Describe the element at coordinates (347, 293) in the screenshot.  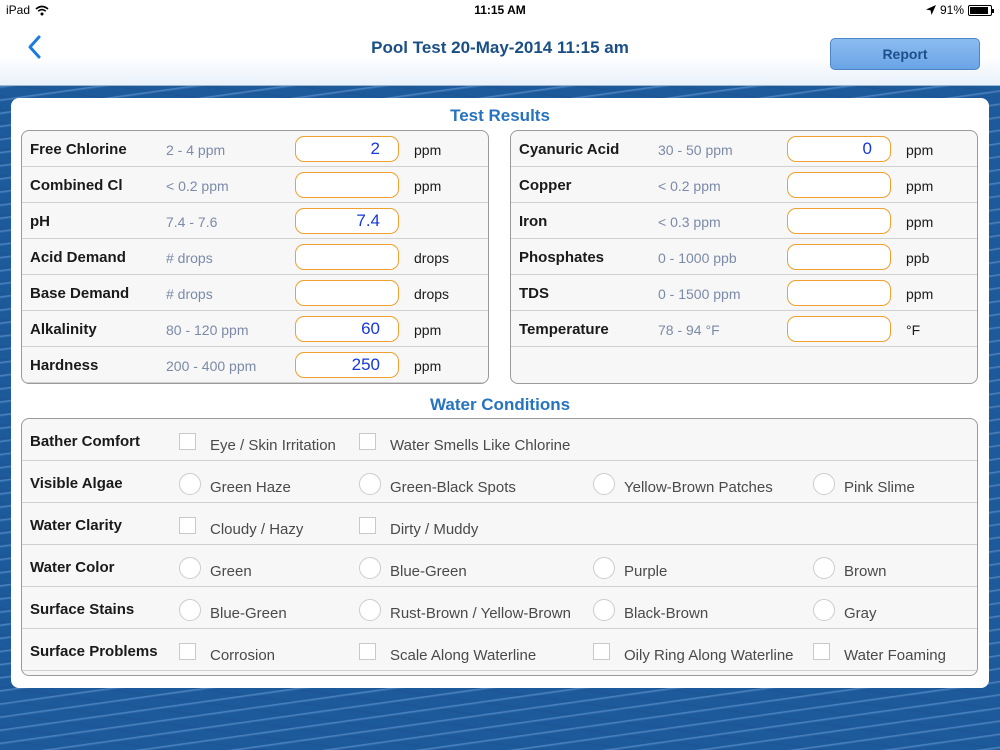
I see `test-input-base-demand` at that location.